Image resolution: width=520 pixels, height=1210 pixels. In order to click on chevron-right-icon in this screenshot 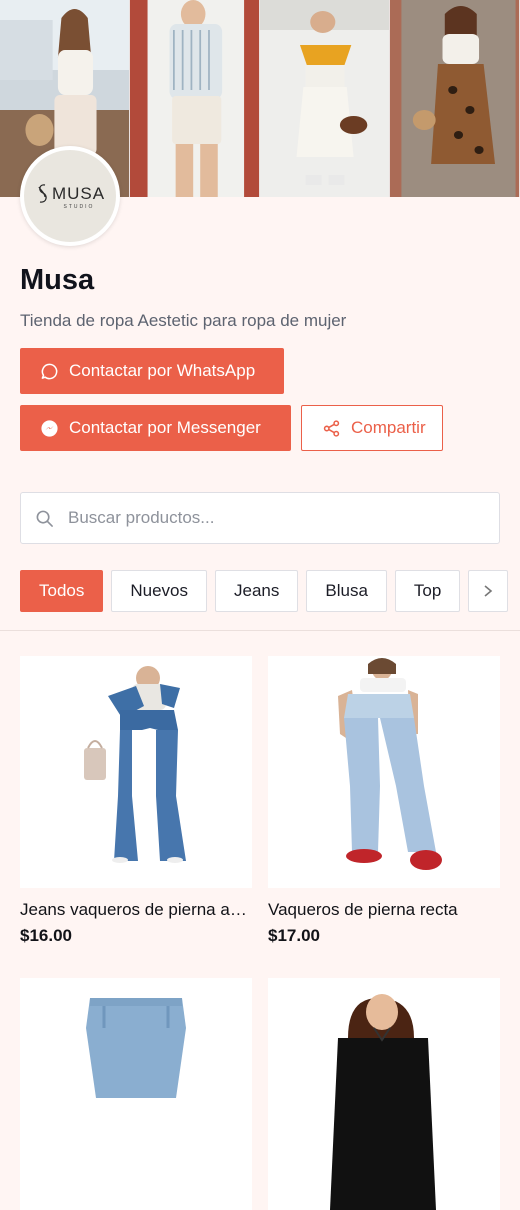, I will do `click(488, 591)`.